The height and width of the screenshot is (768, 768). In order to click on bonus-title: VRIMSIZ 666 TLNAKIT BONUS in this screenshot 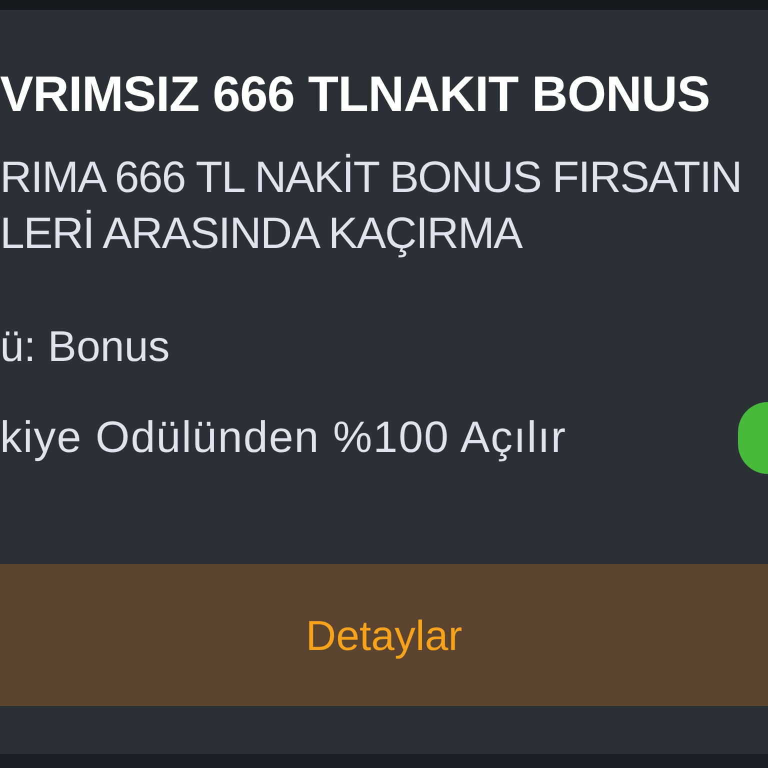, I will do `click(355, 94)`.